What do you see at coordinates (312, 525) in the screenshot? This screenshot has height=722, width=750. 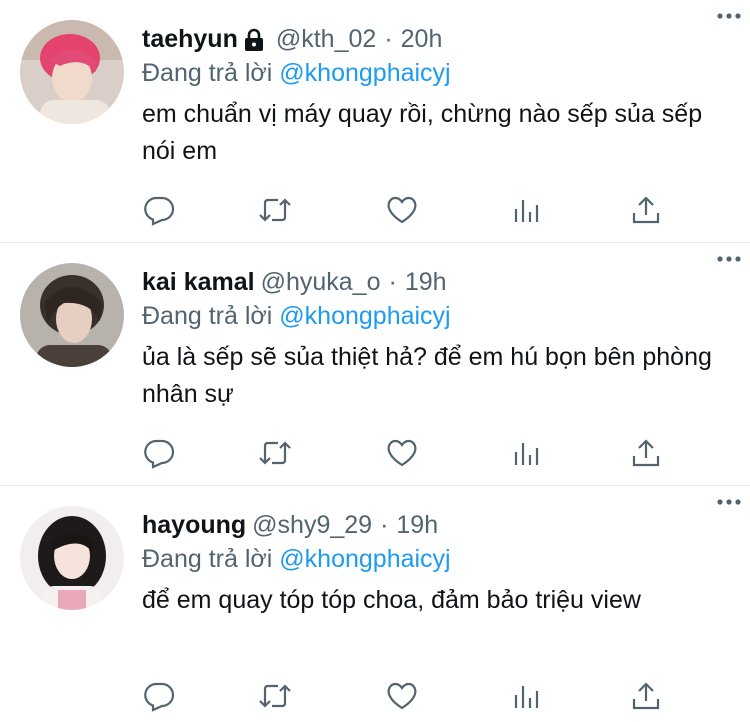 I see `user-handle: @shy9_29` at bounding box center [312, 525].